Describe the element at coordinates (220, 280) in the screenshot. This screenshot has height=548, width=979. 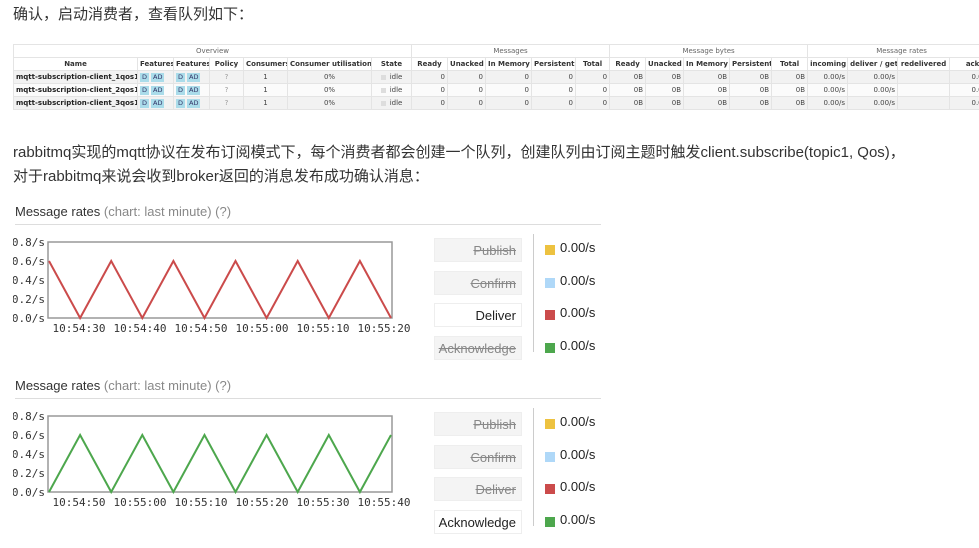
I see `plot-area` at that location.